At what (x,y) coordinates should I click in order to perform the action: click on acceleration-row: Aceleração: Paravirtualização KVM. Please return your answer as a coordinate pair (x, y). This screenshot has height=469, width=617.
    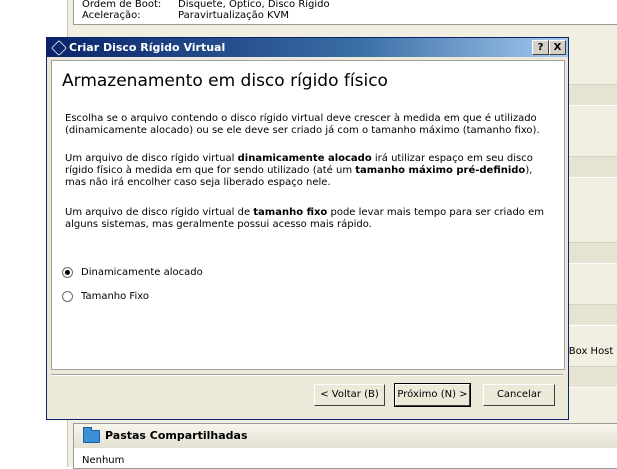
    Looking at the image, I should click on (185, 15).